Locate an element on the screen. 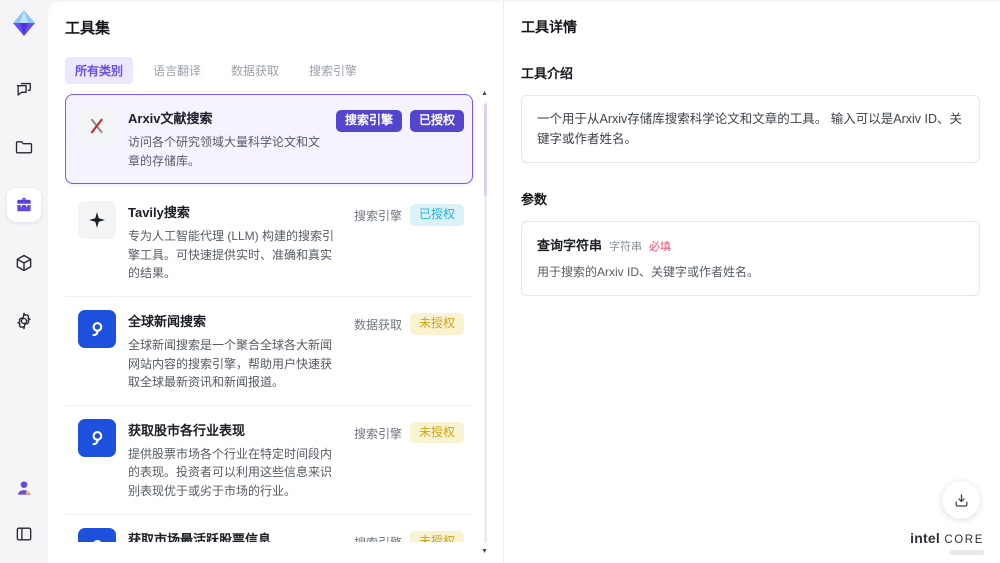  category-tab-label: 搜索引擎 is located at coordinates (333, 71).